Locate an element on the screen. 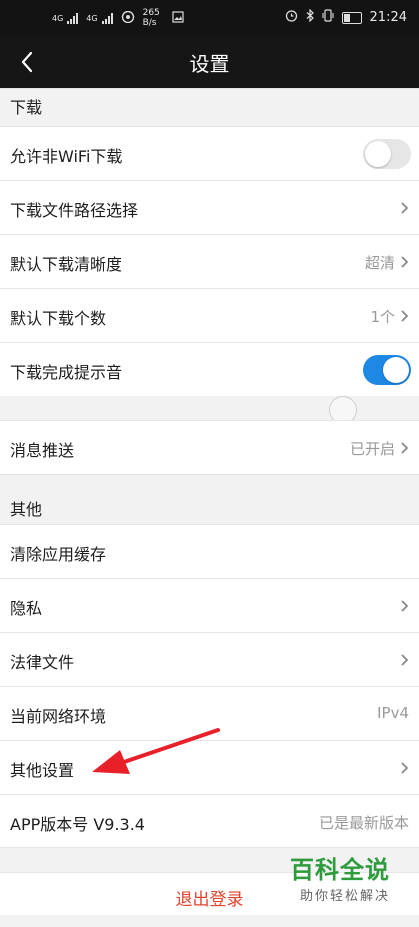 This screenshot has height=927, width=419. row-value: 超清 is located at coordinates (379, 263).